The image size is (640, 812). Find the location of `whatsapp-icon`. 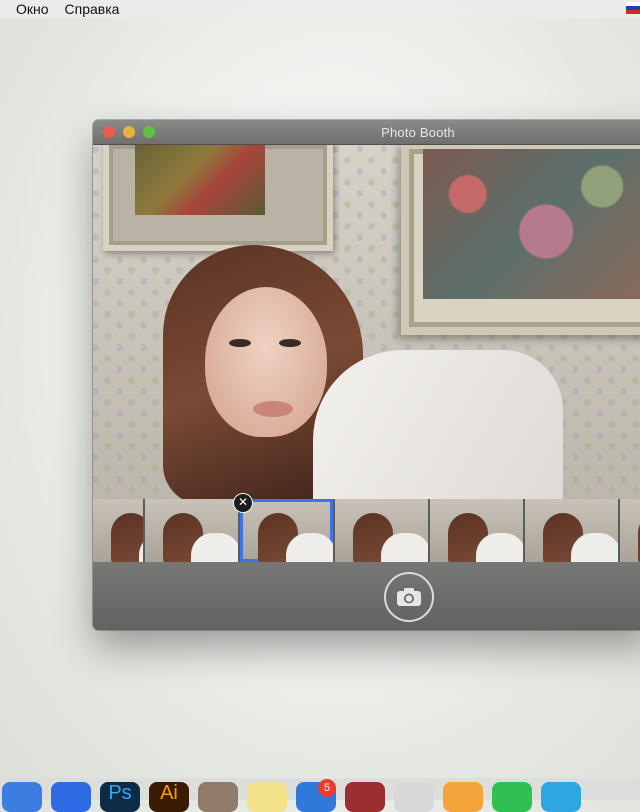

whatsapp-icon is located at coordinates (512, 797).